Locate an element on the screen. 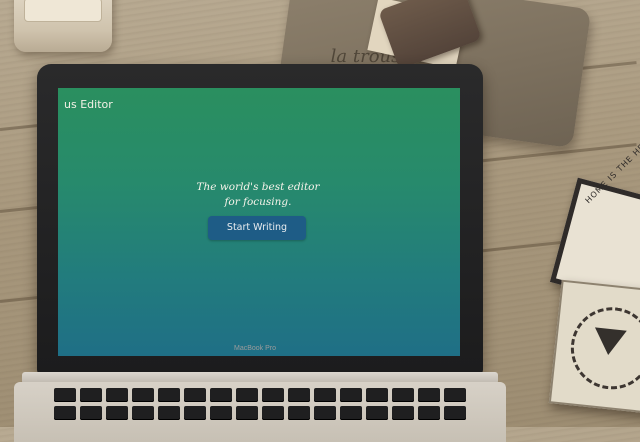 Image resolution: width=640 pixels, height=442 pixels. app-title: us Editor is located at coordinates (88, 104).